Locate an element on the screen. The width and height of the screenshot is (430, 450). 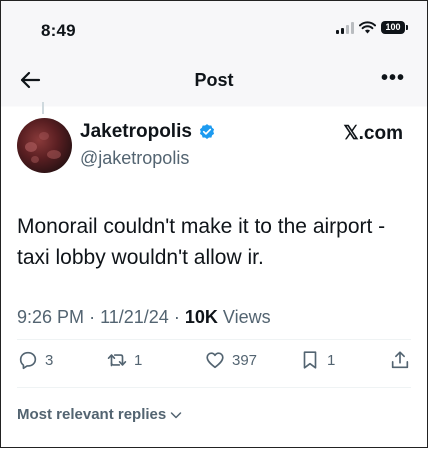
share-icon is located at coordinates (400, 360).